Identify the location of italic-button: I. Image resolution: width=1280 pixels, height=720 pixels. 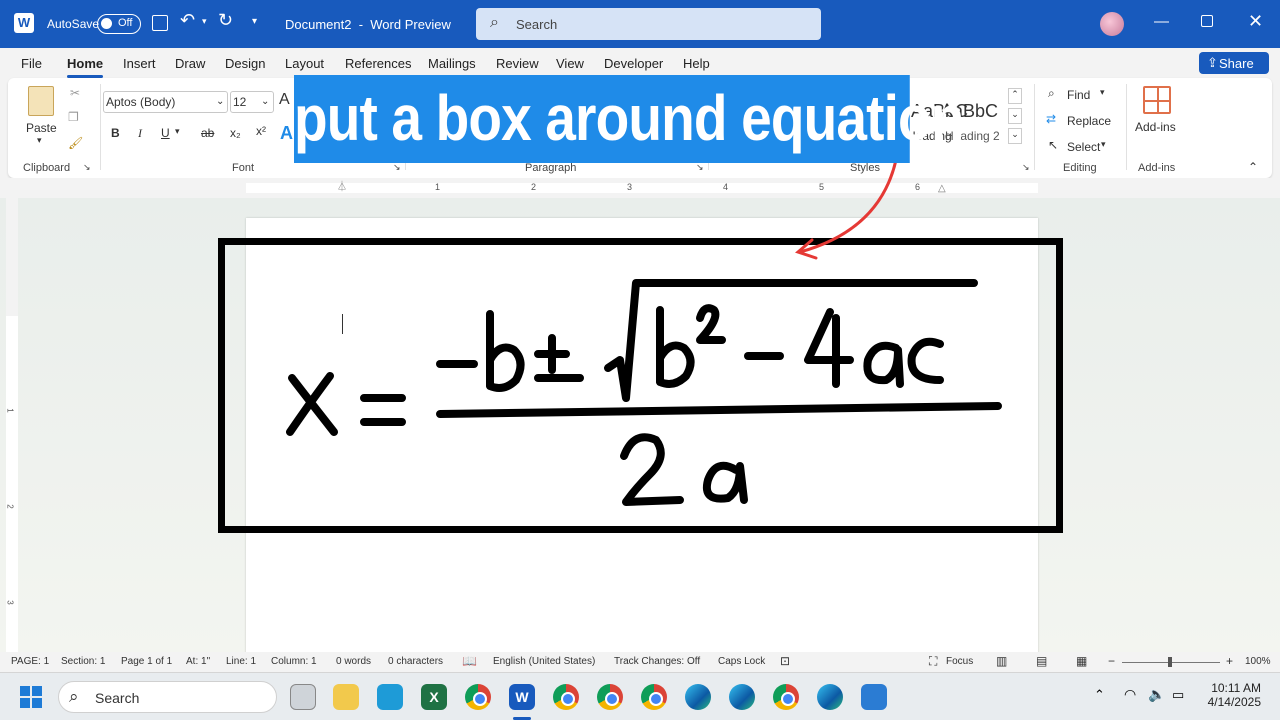
(140, 133).